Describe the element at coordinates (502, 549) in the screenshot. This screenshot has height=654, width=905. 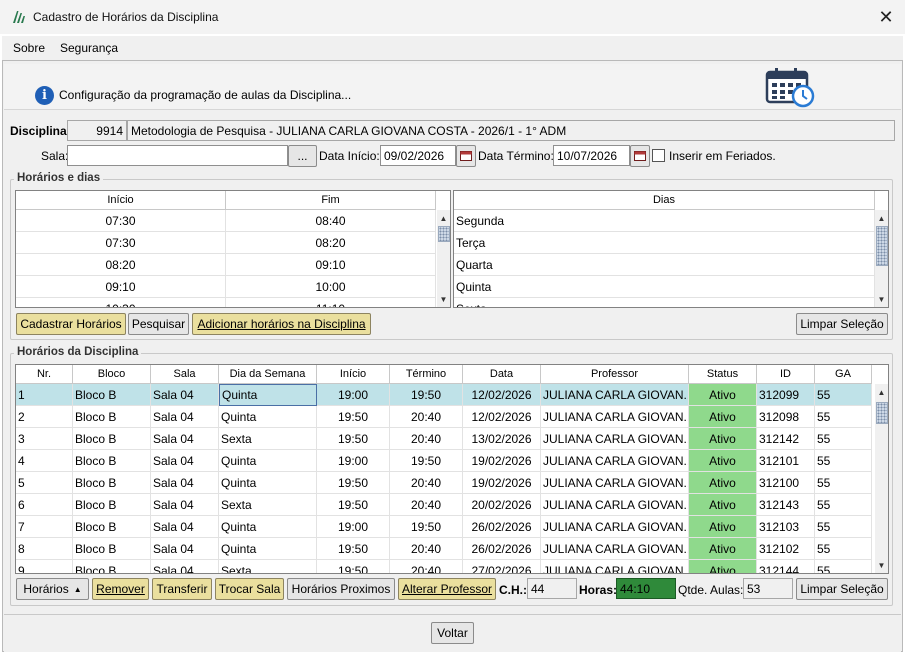
I see `cell-data: 26/02/2026` at that location.